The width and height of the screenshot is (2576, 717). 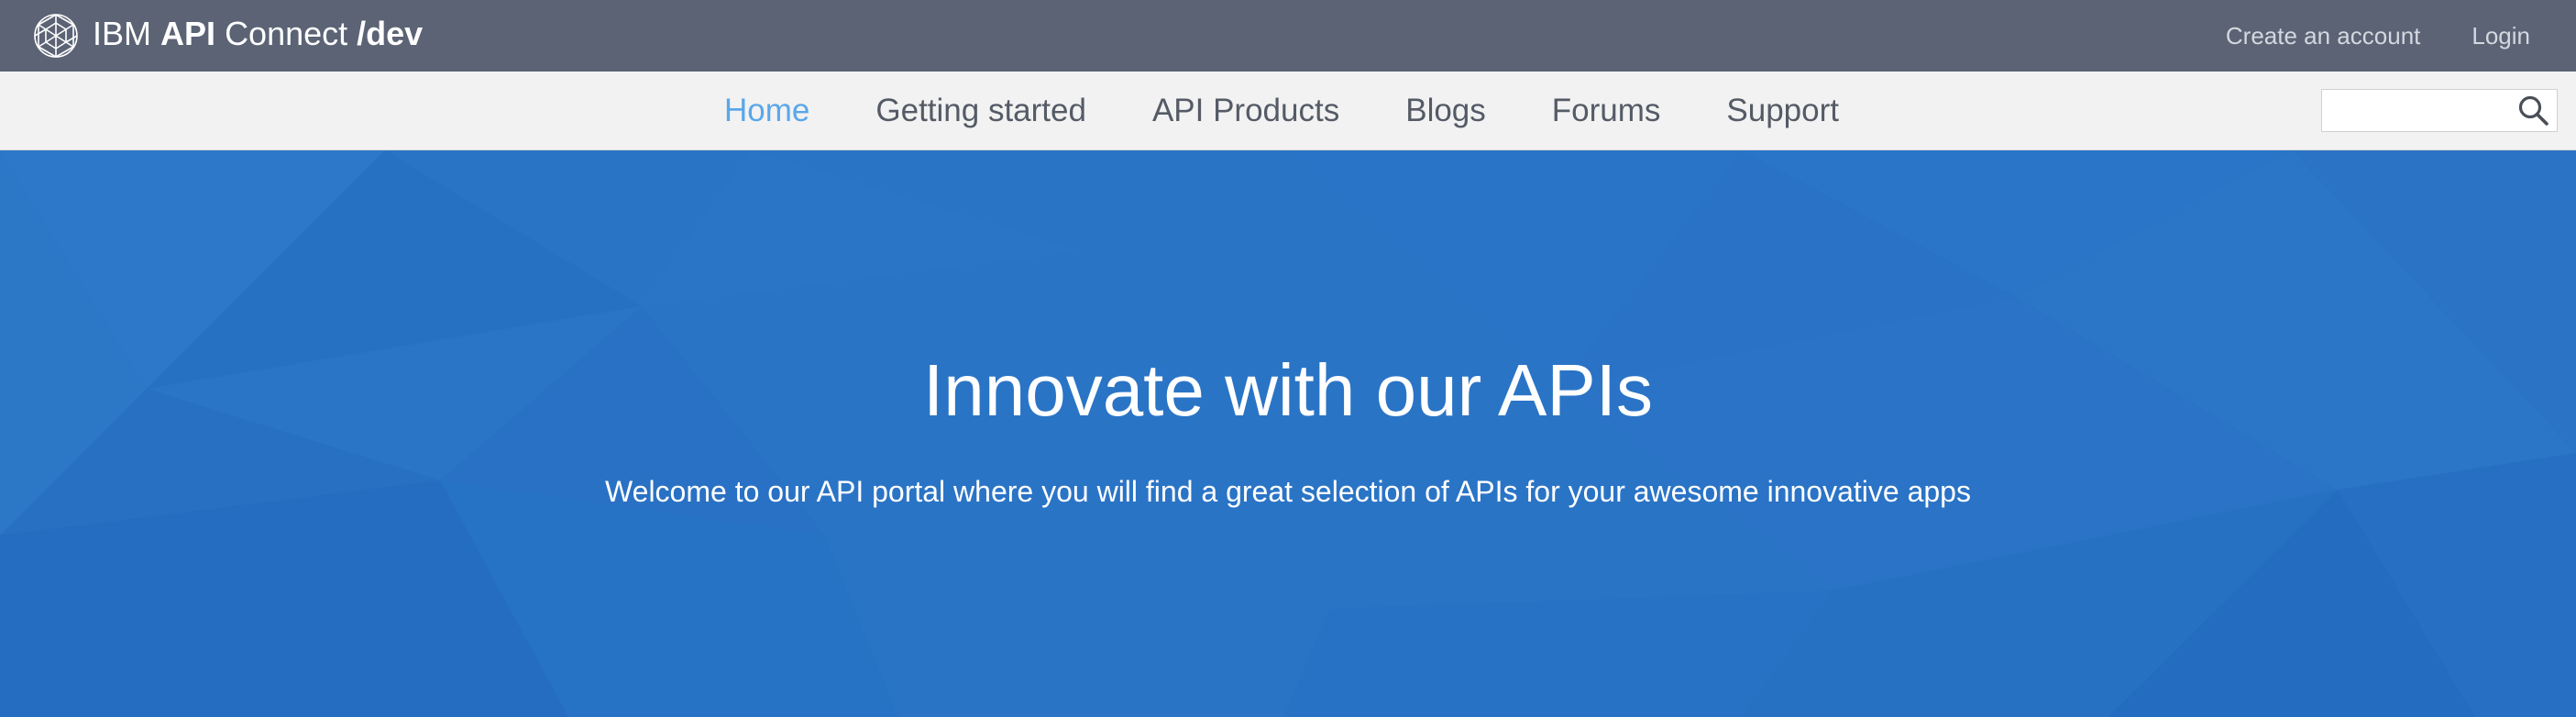 I want to click on brand-dev: /dev, so click(x=390, y=33).